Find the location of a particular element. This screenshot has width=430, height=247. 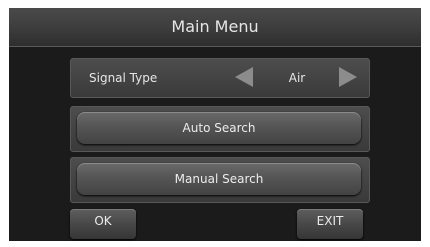

manual-search-row: Manual Search is located at coordinates (220, 180).